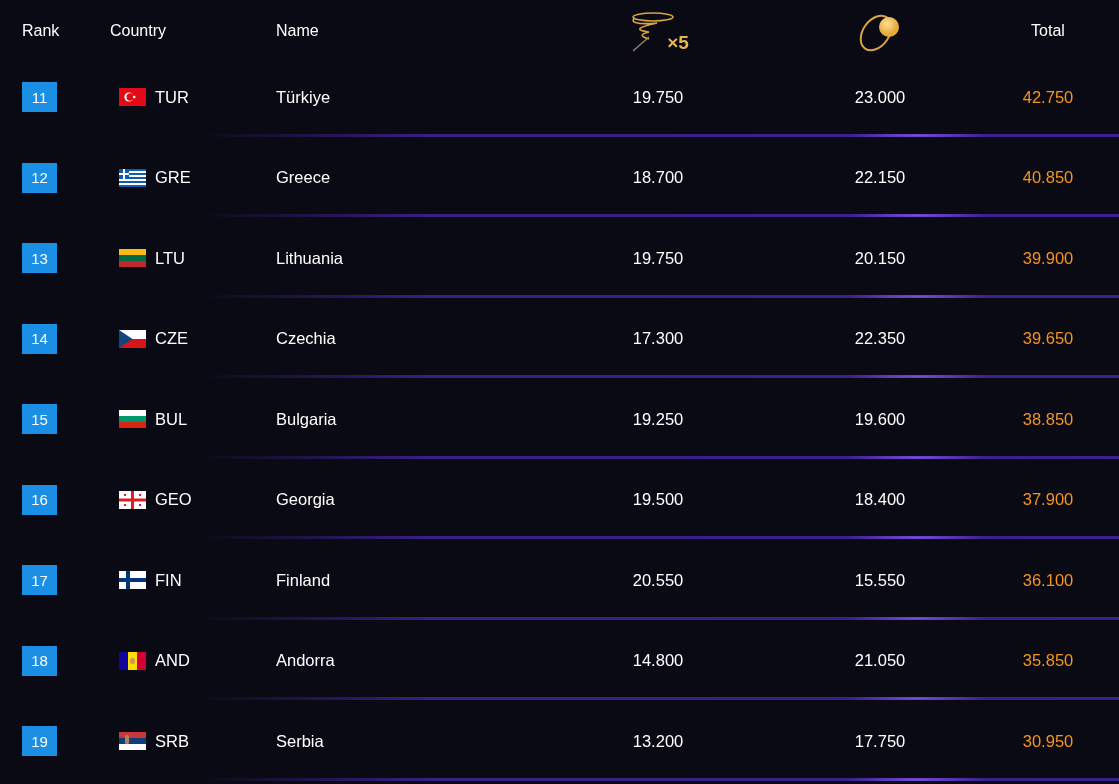  What do you see at coordinates (171, 339) in the screenshot?
I see `country-code: CZE` at bounding box center [171, 339].